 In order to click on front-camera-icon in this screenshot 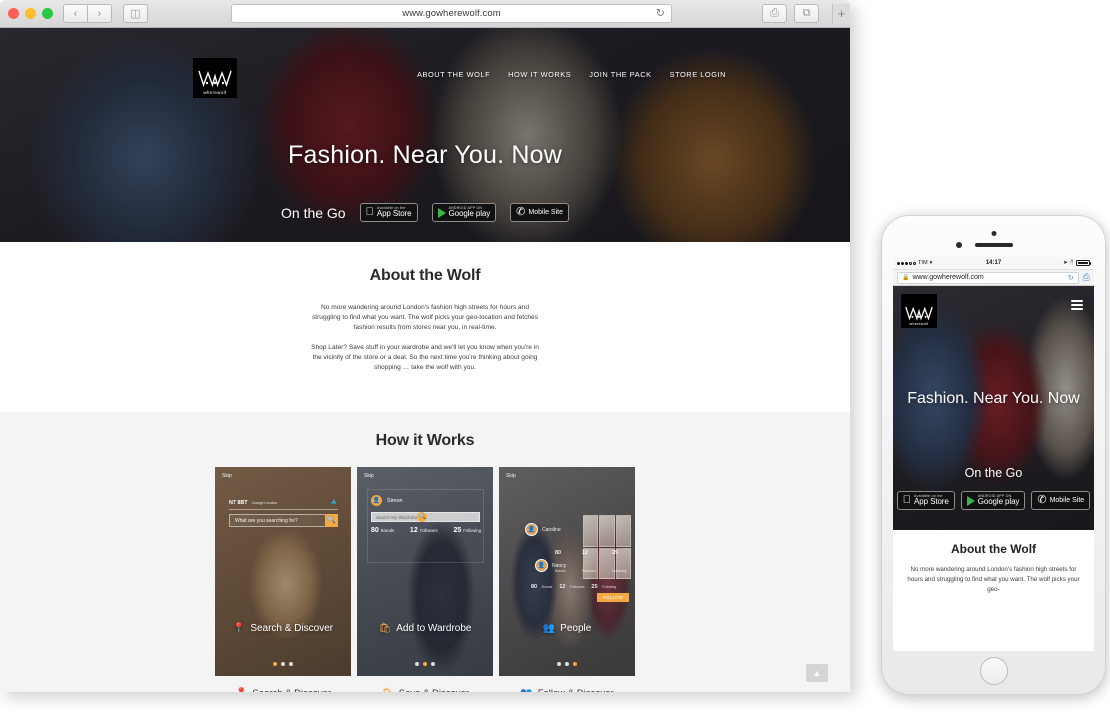, I will do `click(993, 233)`.